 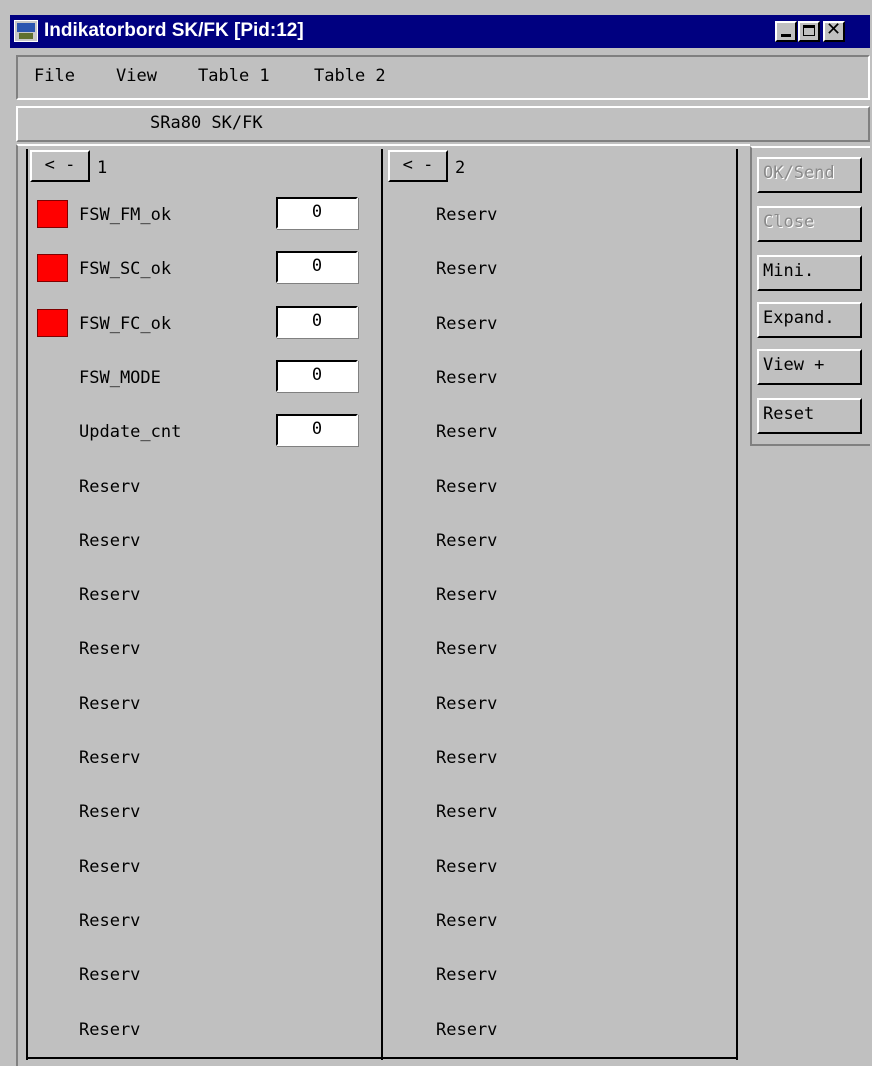 I want to click on ok-send-button: OK/Send, so click(x=809, y=175).